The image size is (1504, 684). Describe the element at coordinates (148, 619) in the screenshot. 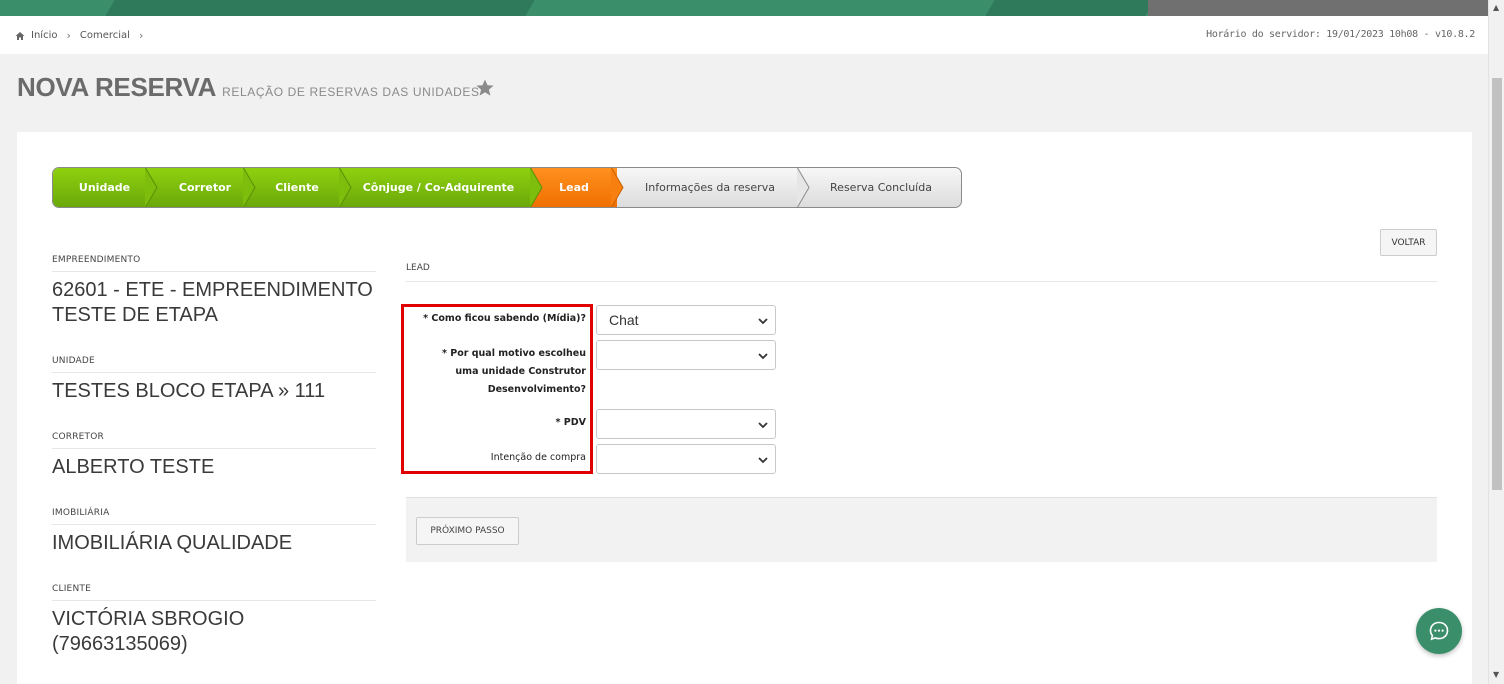

I see `info-value-line: VICTÓRIA SBROGIO` at that location.